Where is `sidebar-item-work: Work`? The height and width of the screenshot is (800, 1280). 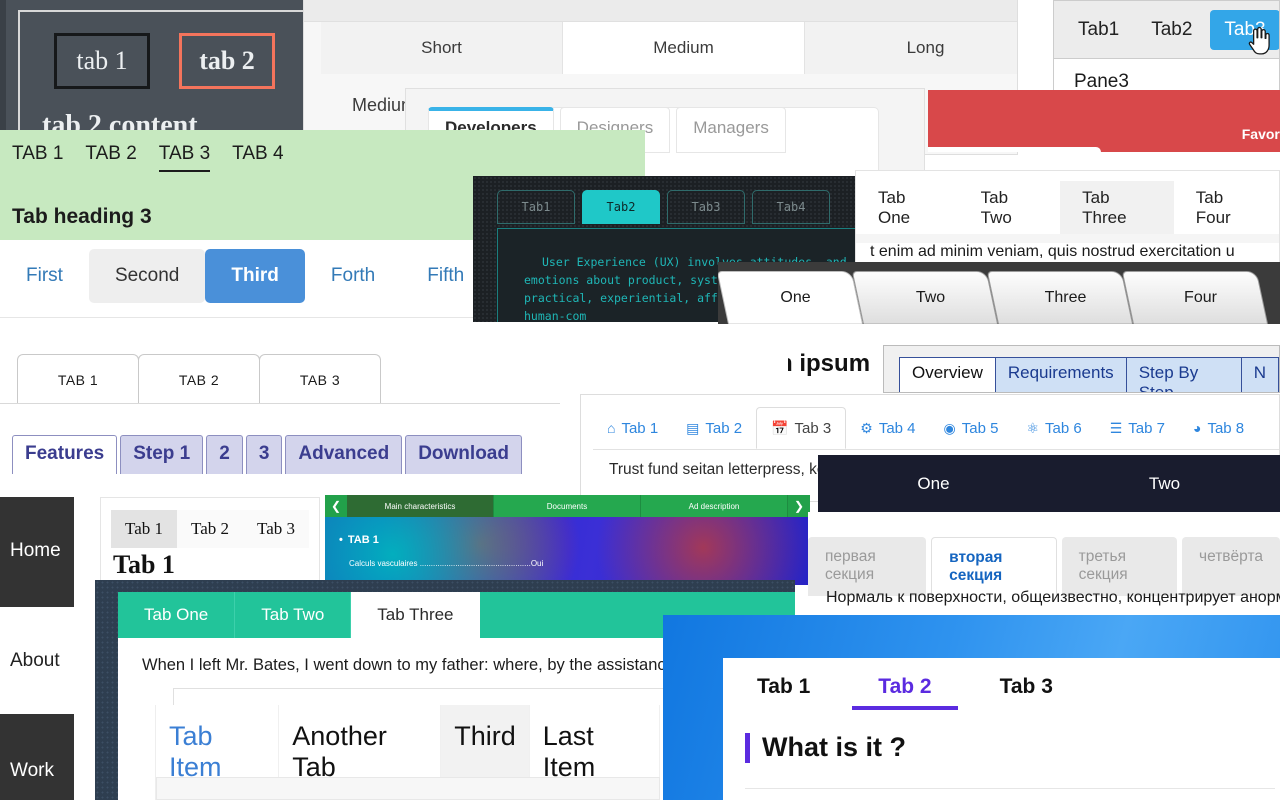
sidebar-item-work: Work is located at coordinates (37, 758).